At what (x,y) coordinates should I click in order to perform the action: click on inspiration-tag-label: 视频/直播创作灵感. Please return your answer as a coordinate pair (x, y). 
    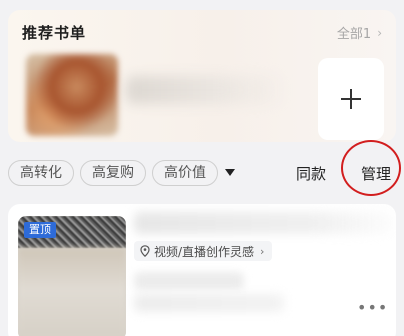
    Looking at the image, I should click on (204, 251).